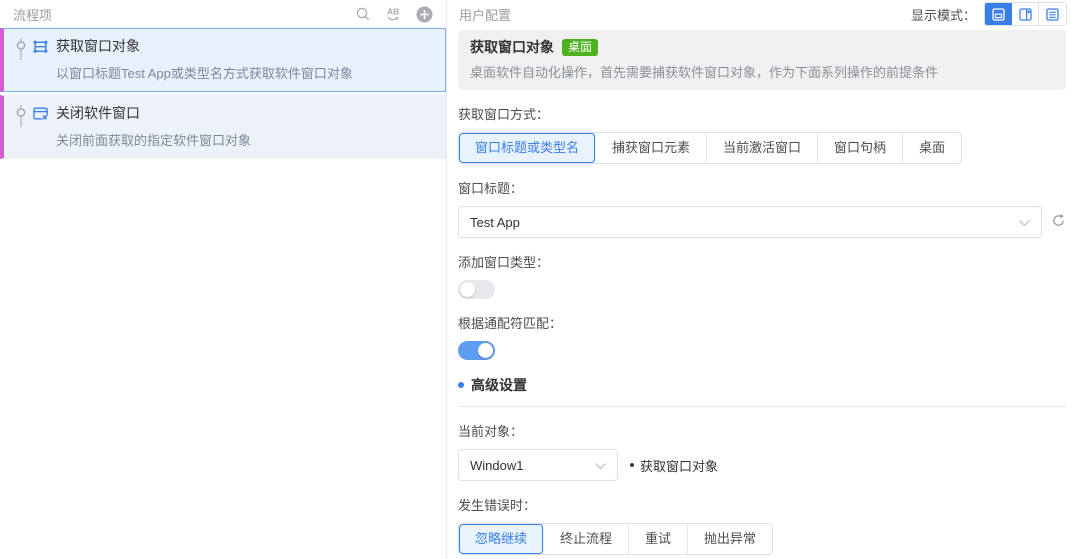 This screenshot has height=559, width=1074. I want to click on flow-item-title: 关闭软件窗口, so click(98, 113).